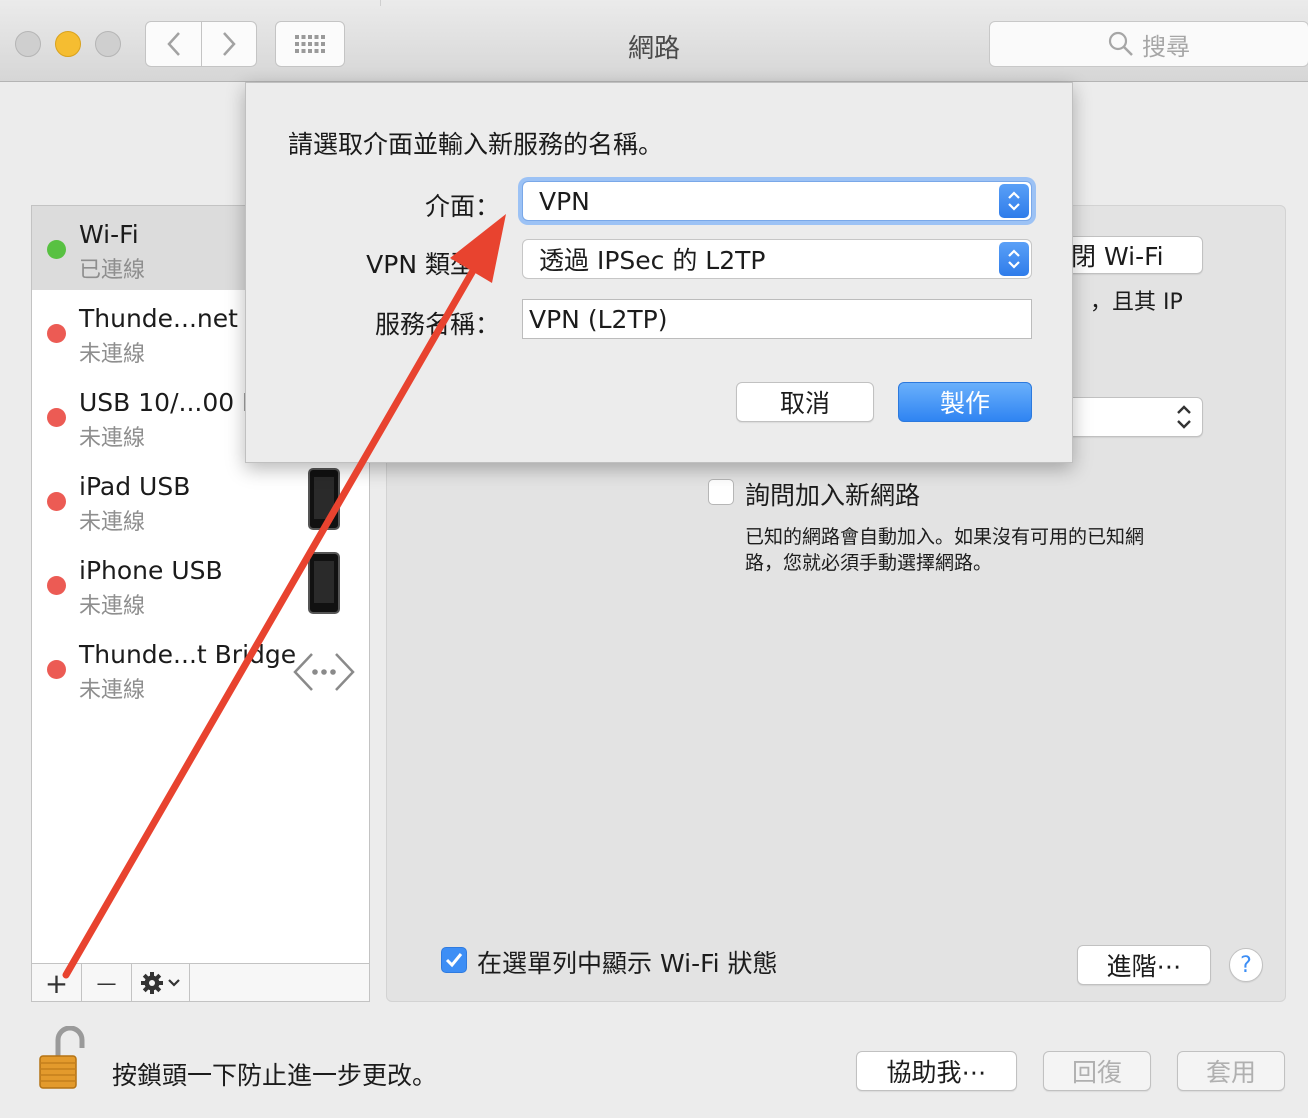 This screenshot has width=1308, height=1118. What do you see at coordinates (437, 324) in the screenshot?
I see `service-name-label: 服務名稱：` at bounding box center [437, 324].